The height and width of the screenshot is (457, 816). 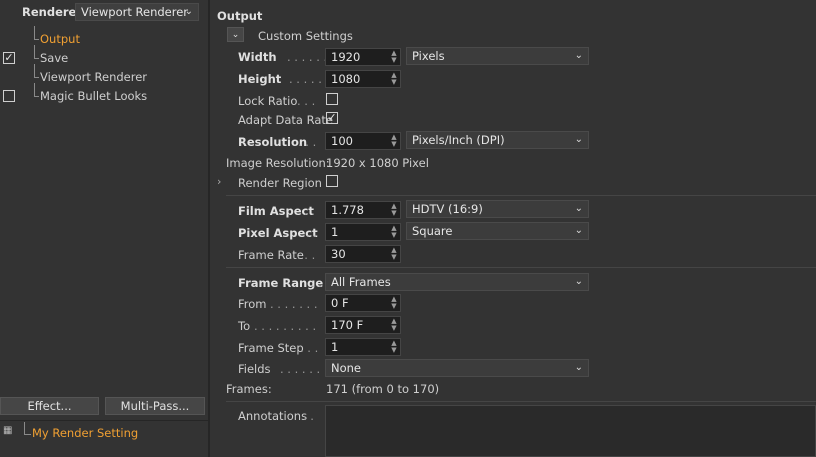 I want to click on frame-step-dots: . . ., so click(x=309, y=348).